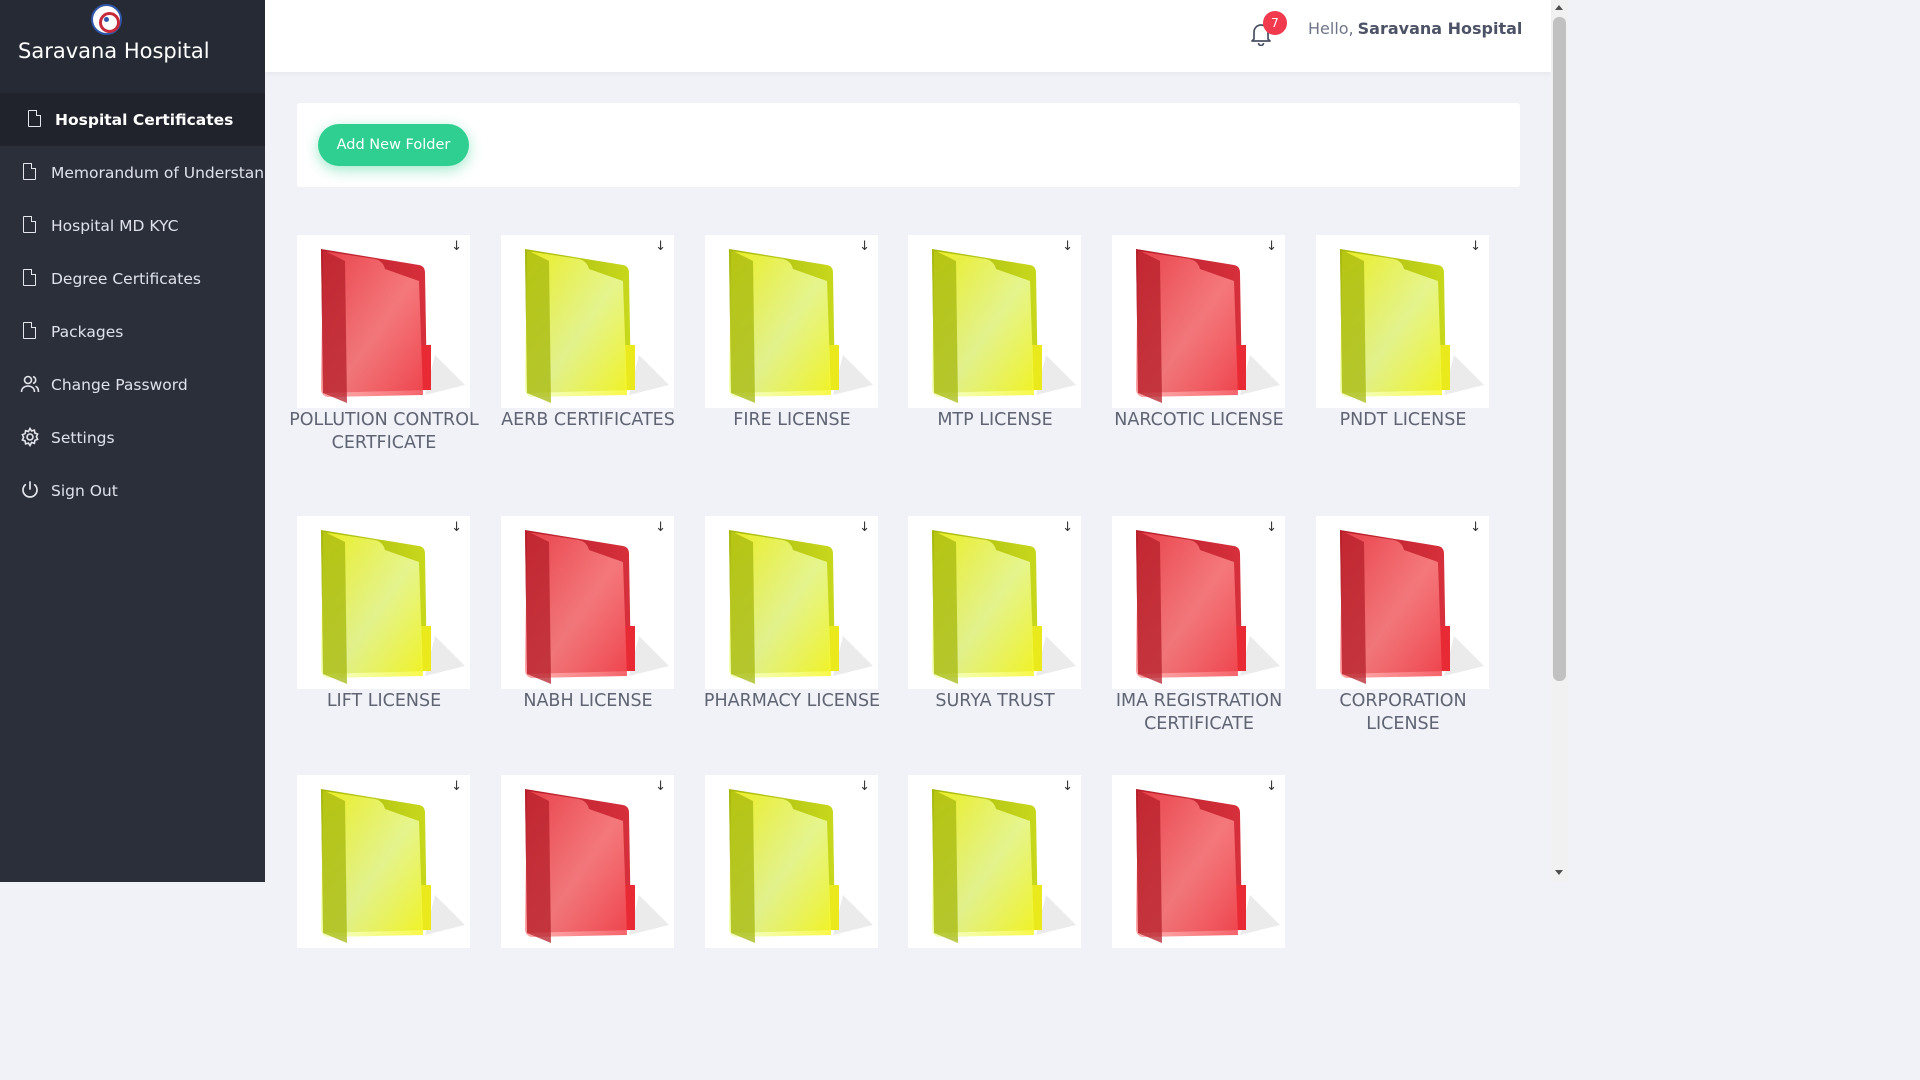  Describe the element at coordinates (1403, 420) in the screenshot. I see `folder-label: PNDT LICENSE` at that location.